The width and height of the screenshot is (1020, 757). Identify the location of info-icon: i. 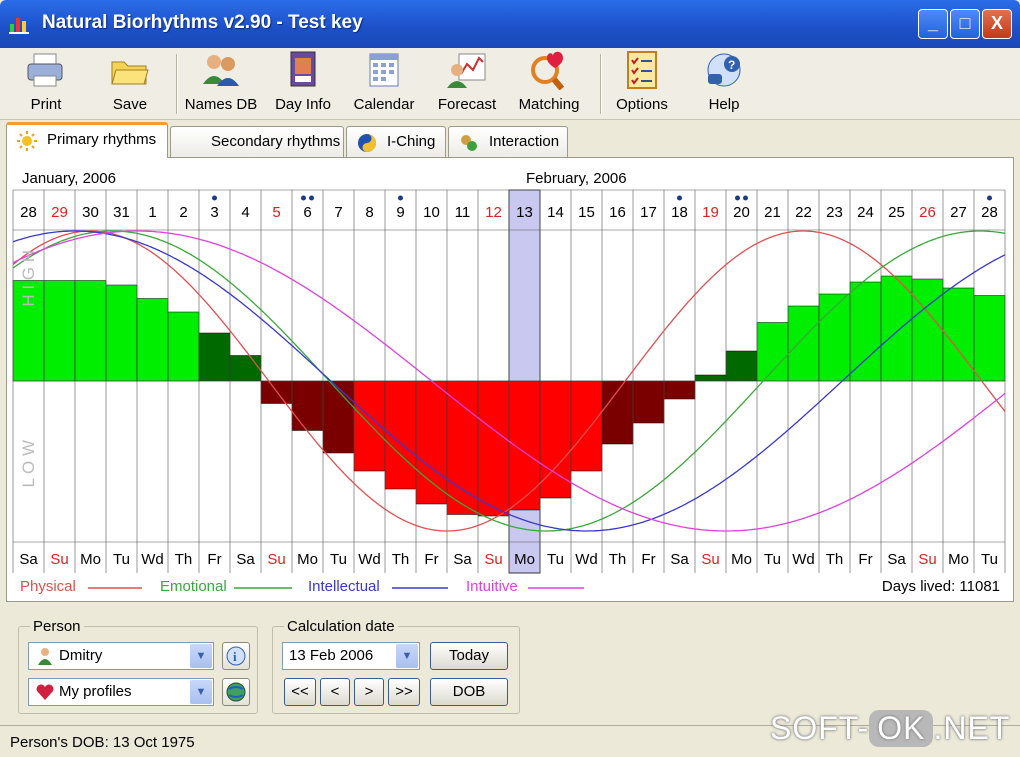
(236, 656).